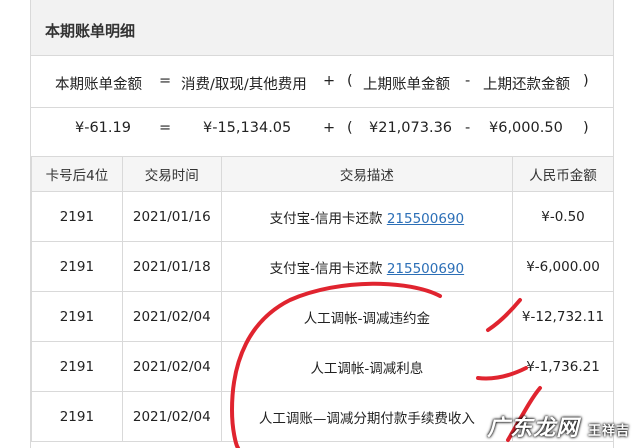  What do you see at coordinates (533, 428) in the screenshot?
I see `watermark-main: 广东龙网` at bounding box center [533, 428].